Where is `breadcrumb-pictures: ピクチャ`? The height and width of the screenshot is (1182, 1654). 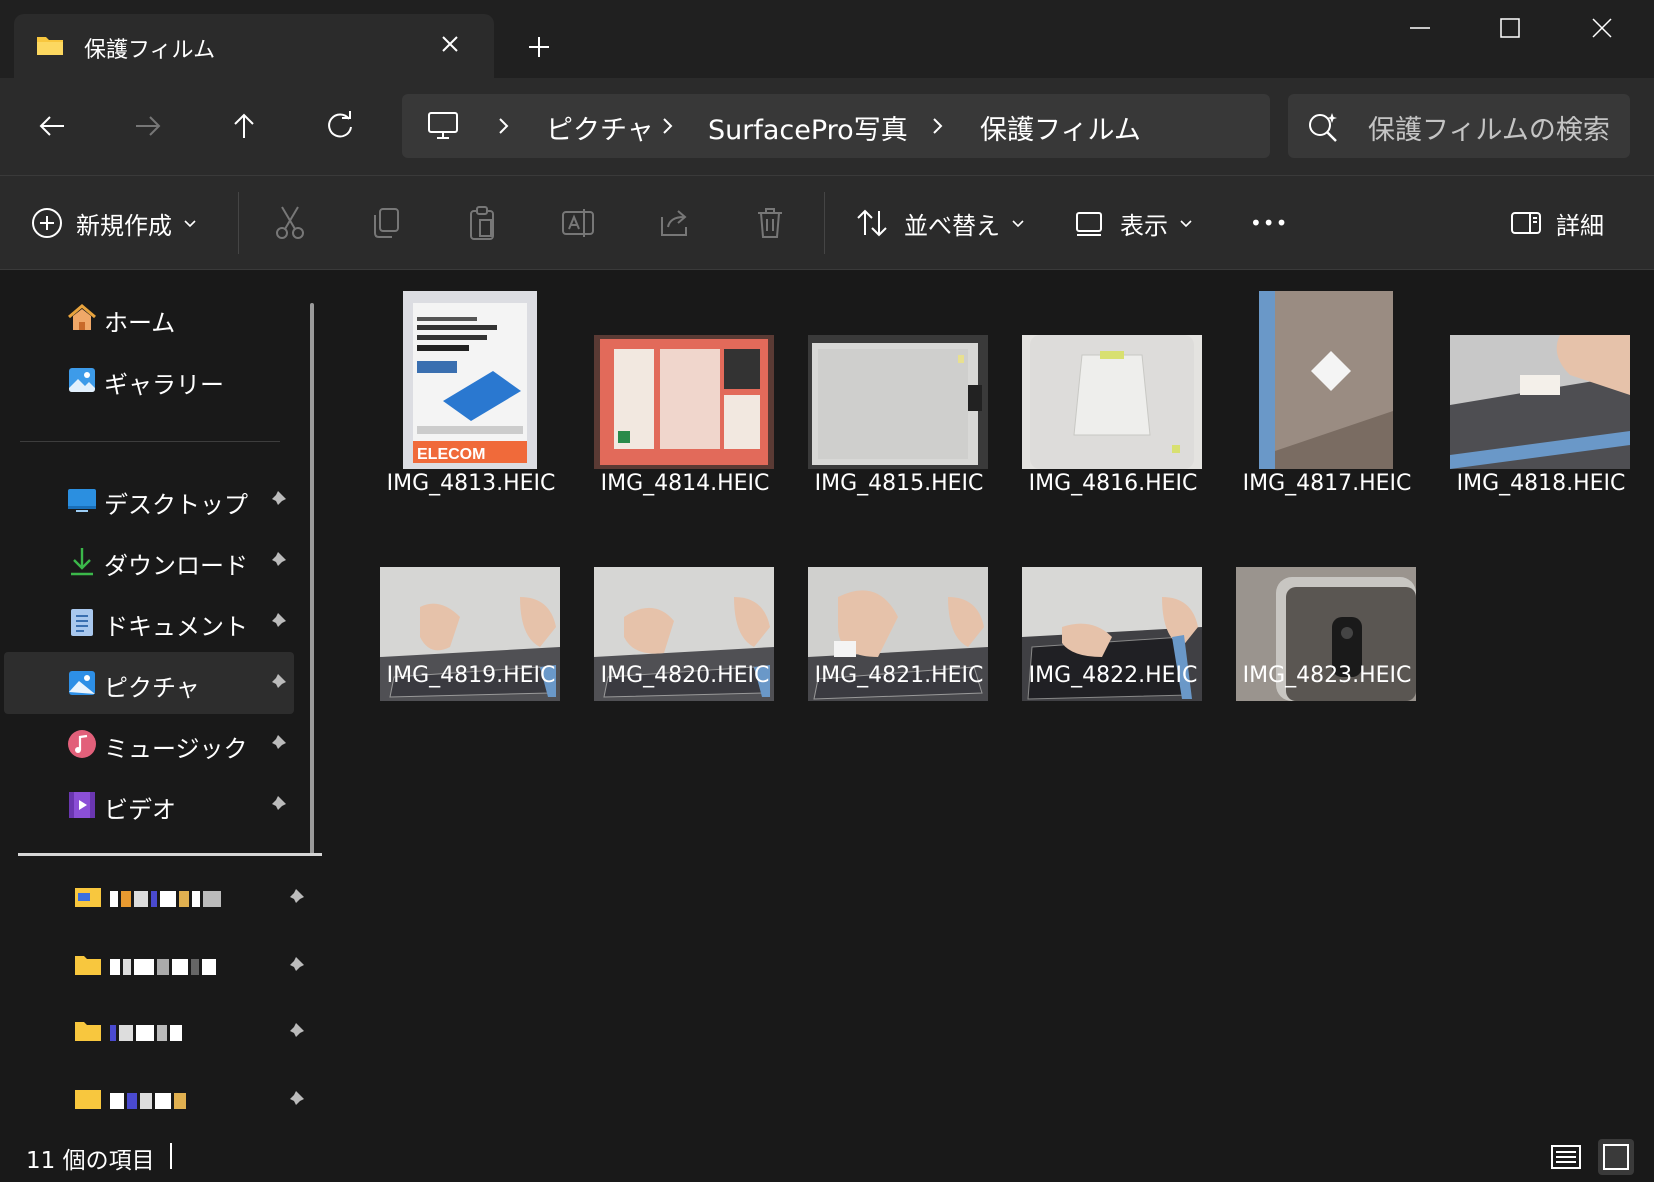
breadcrumb-pictures: ピクチャ is located at coordinates (600, 127).